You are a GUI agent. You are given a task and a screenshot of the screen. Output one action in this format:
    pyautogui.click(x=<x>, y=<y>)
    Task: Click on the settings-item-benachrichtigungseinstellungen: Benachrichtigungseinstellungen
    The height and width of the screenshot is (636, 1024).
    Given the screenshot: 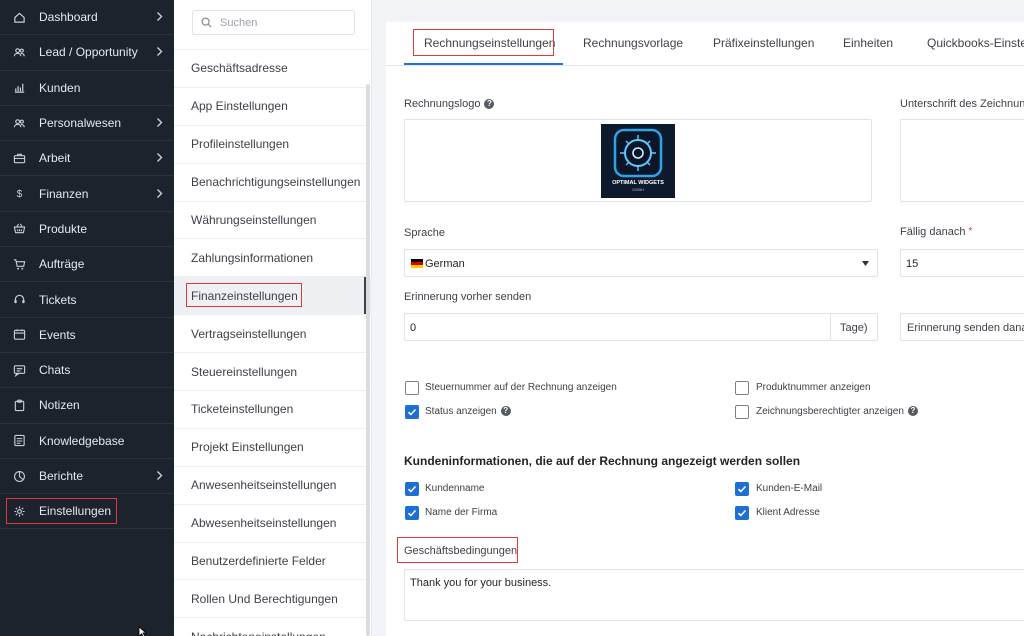 What is the action you would take?
    pyautogui.click(x=273, y=181)
    